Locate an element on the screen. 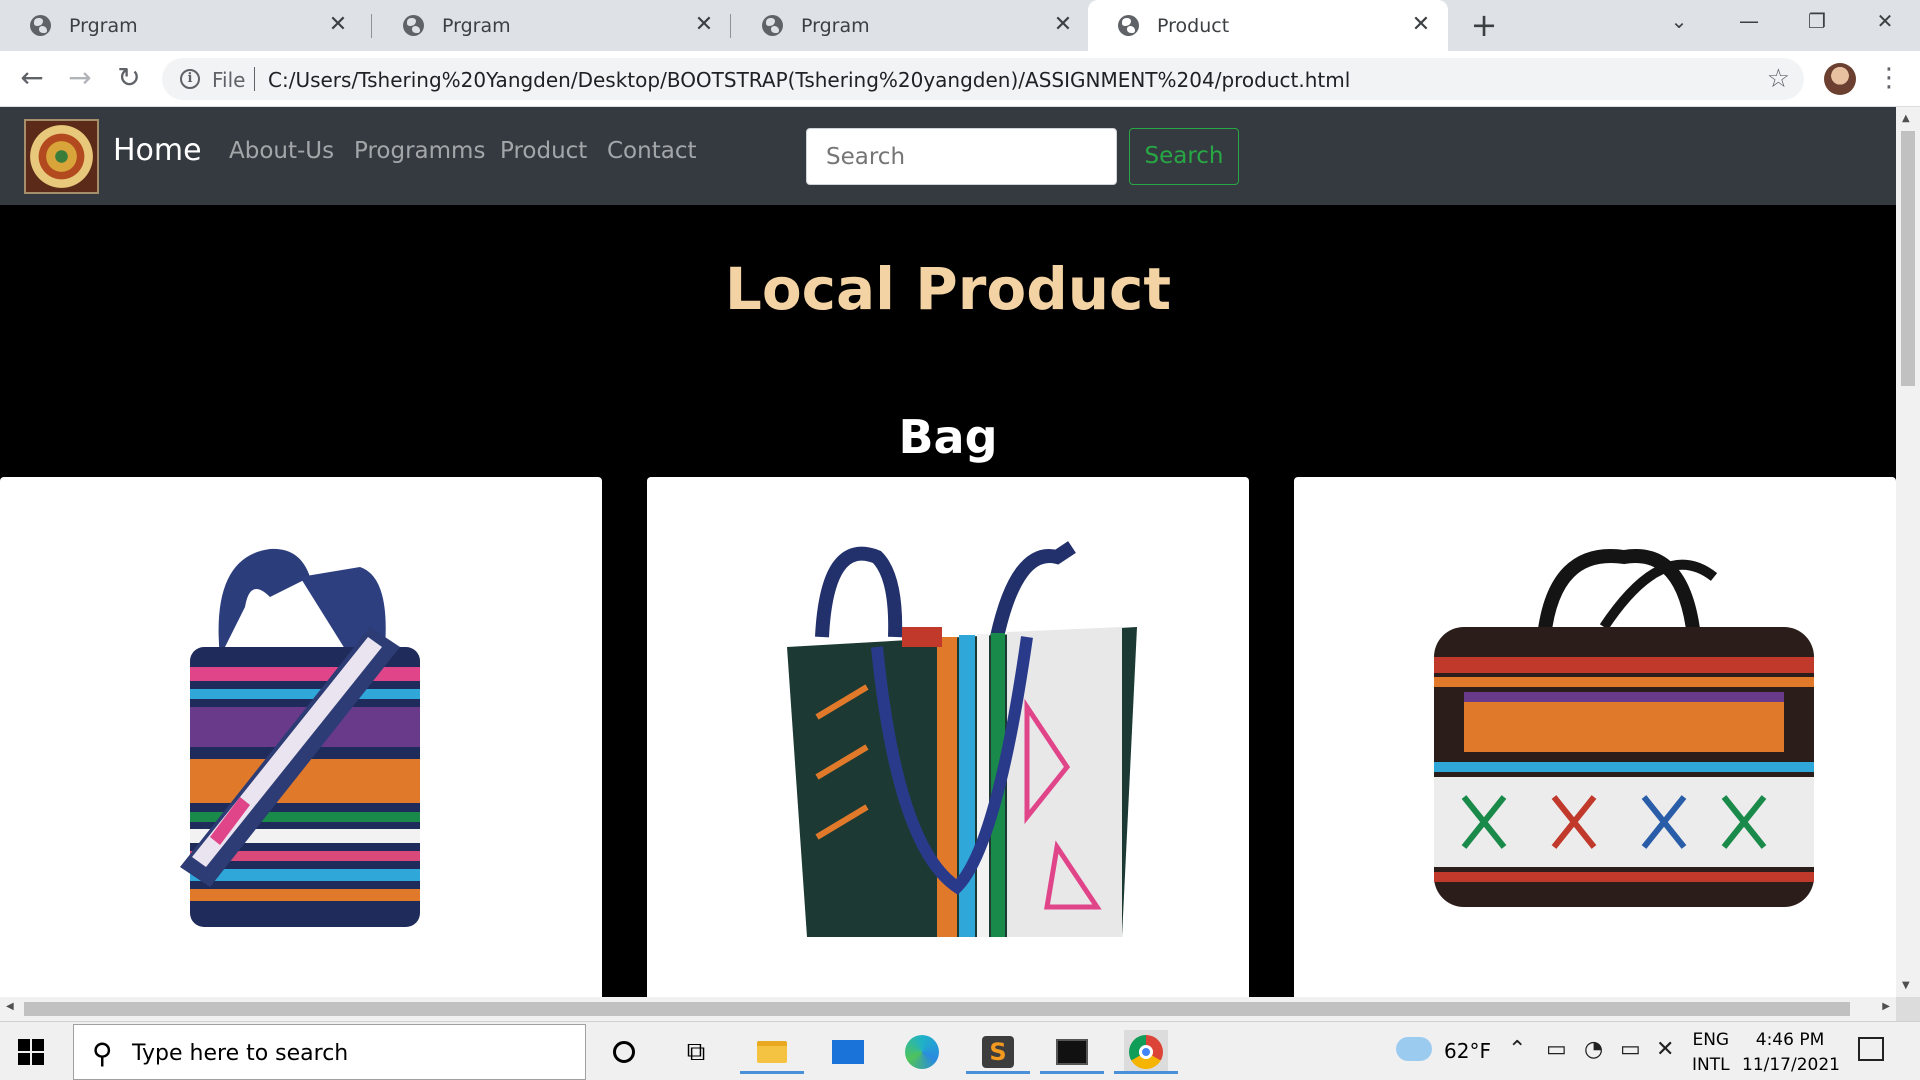  sling-bag-image is located at coordinates (300, 737).